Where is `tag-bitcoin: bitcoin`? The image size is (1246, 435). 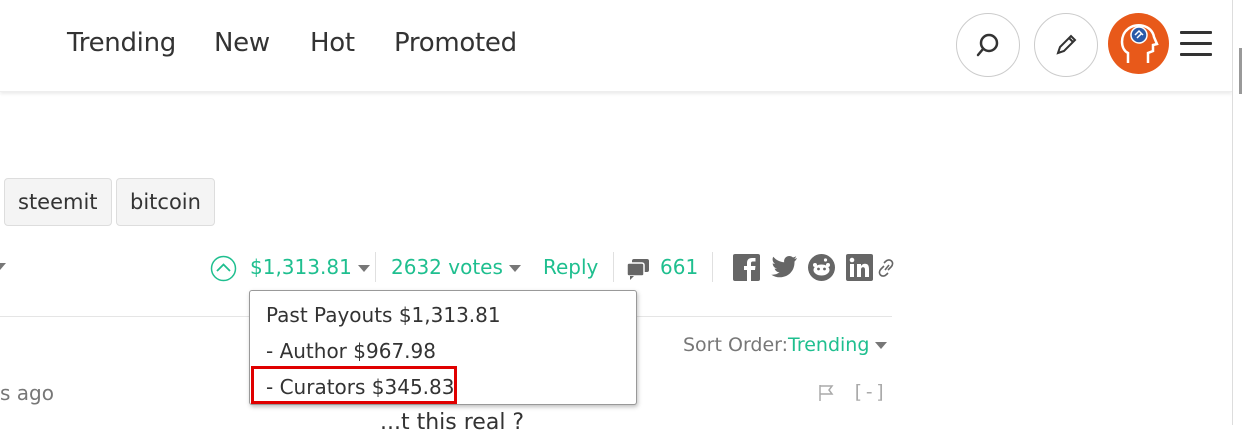
tag-bitcoin: bitcoin is located at coordinates (165, 202).